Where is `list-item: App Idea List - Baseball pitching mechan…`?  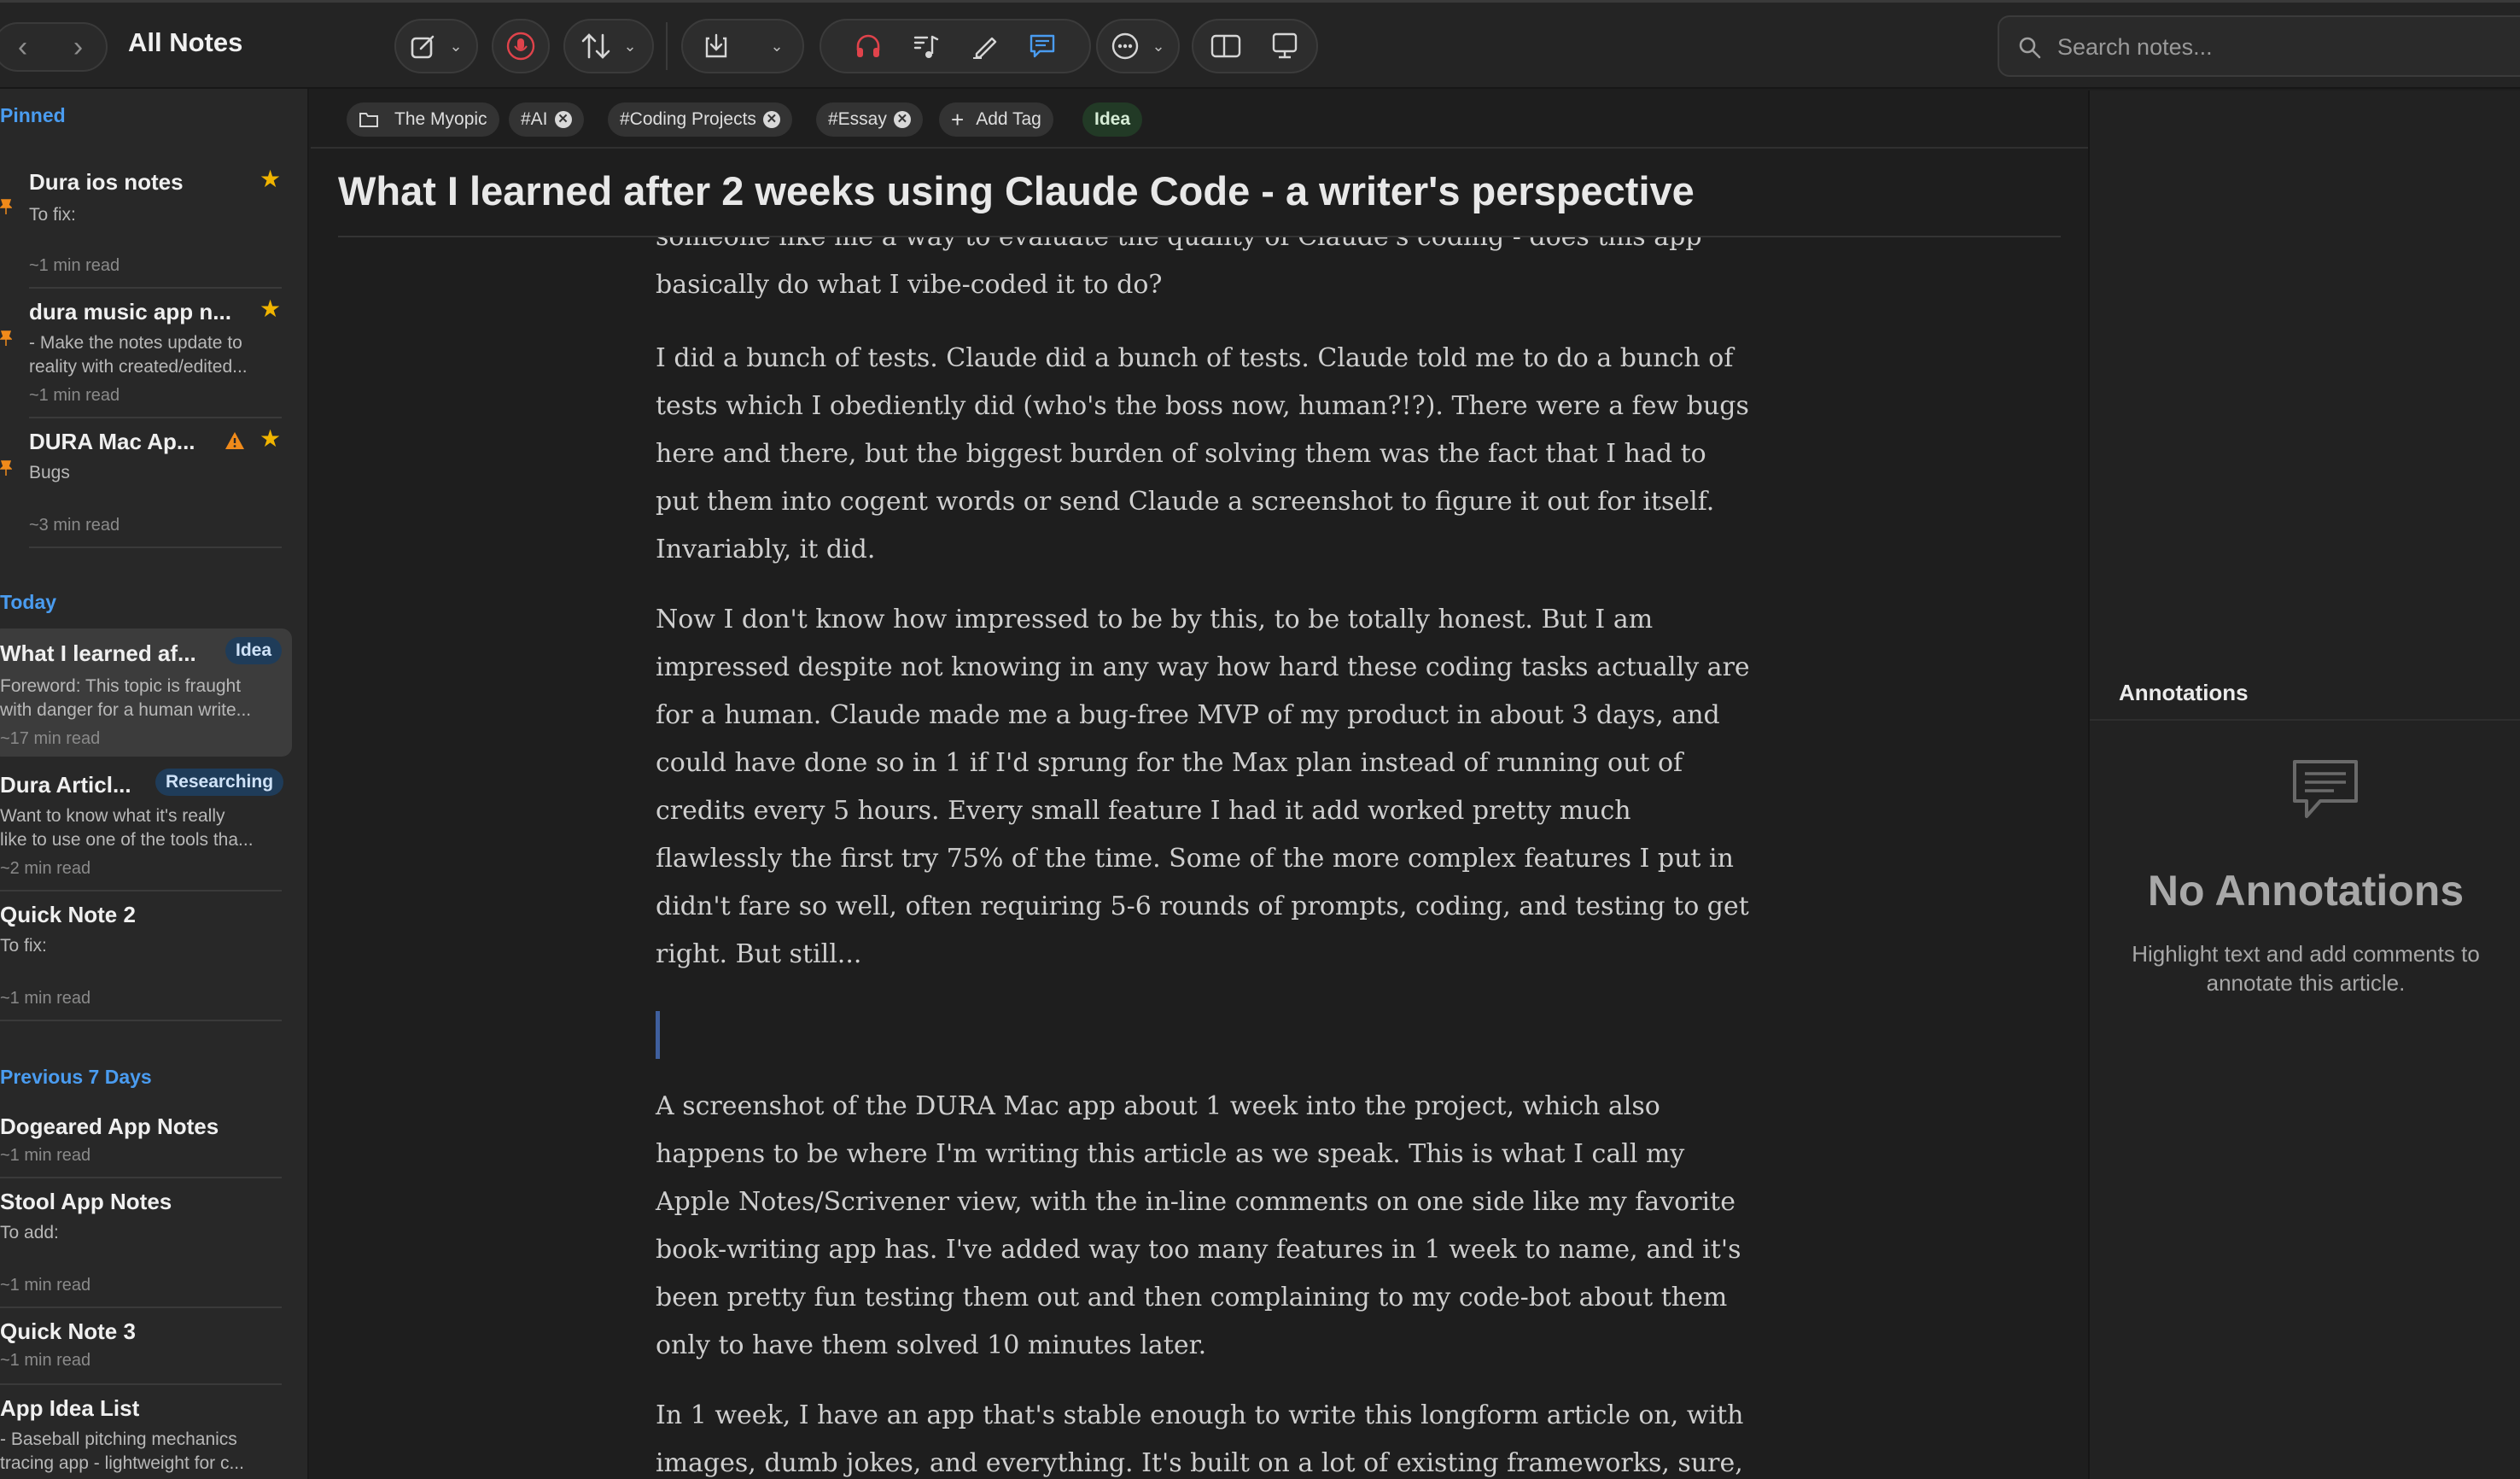
list-item: App Idea List - Baseball pitching mechan… is located at coordinates (141, 1433).